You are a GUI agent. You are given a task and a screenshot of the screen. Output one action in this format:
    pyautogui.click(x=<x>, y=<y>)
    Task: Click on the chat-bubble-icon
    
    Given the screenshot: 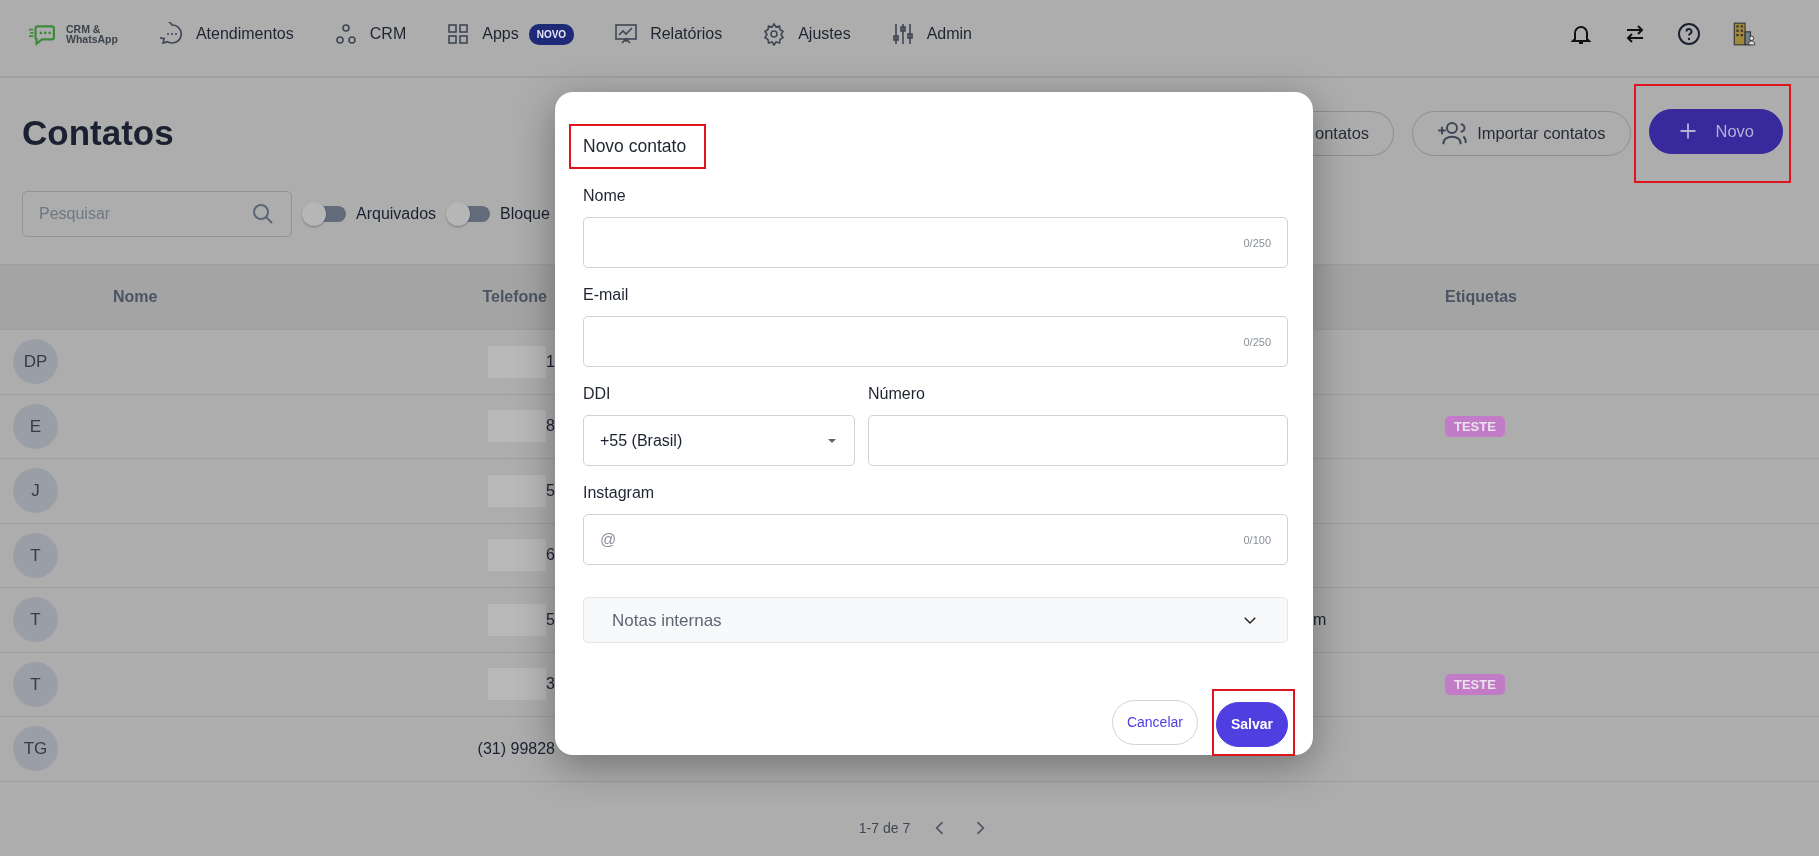 What is the action you would take?
    pyautogui.click(x=171, y=34)
    